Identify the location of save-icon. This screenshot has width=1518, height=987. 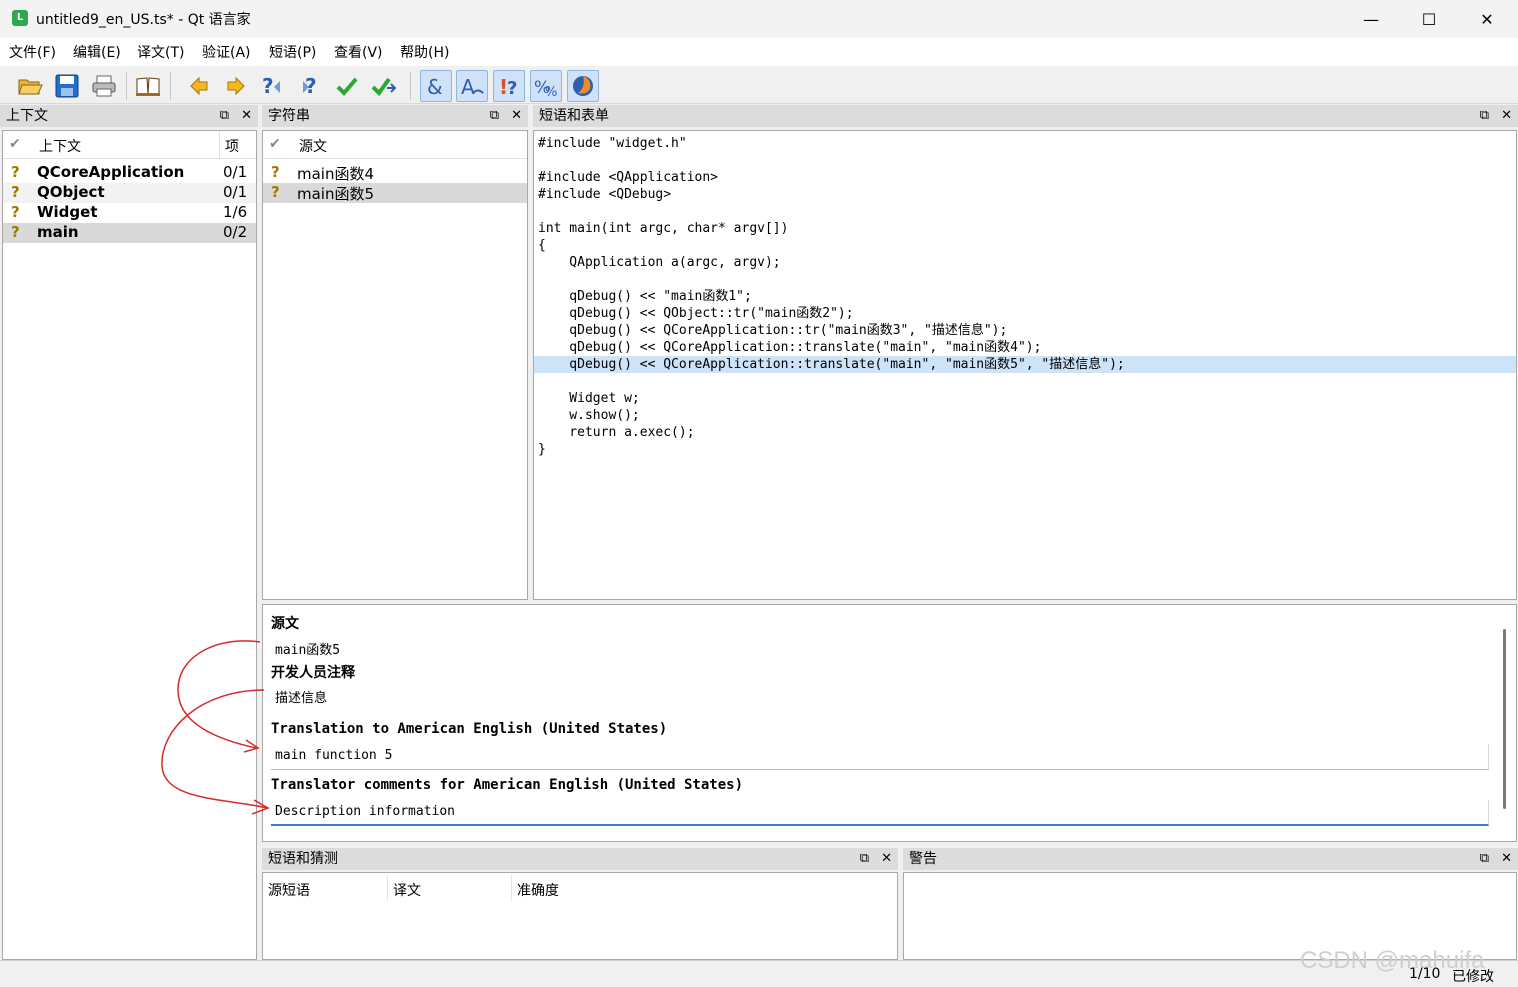
(67, 86).